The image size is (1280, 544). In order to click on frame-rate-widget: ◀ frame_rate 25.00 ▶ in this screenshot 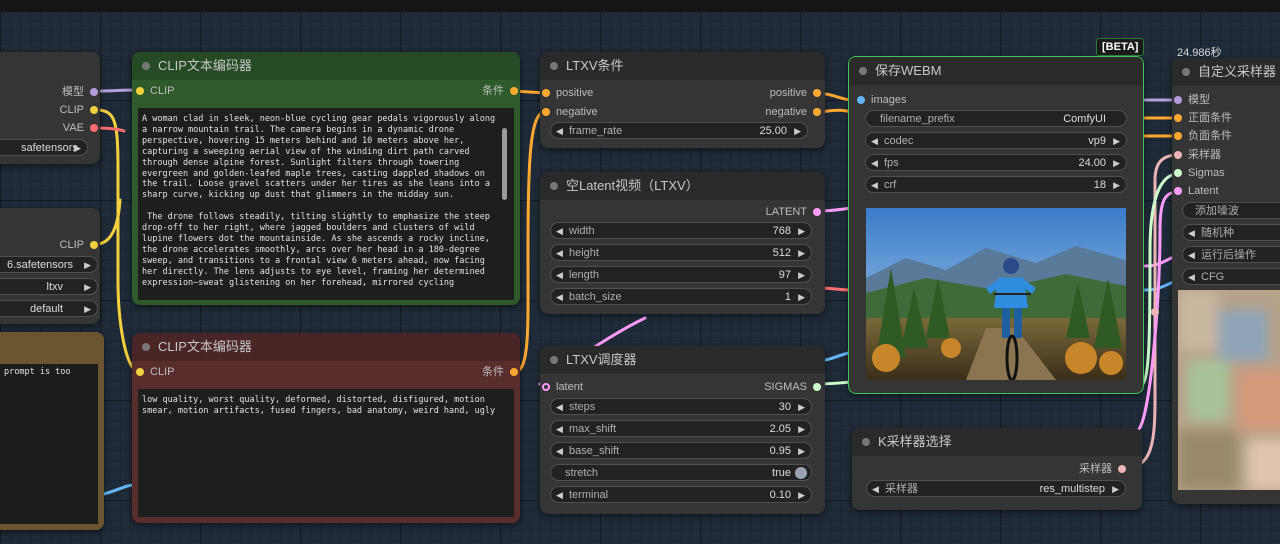, I will do `click(679, 130)`.